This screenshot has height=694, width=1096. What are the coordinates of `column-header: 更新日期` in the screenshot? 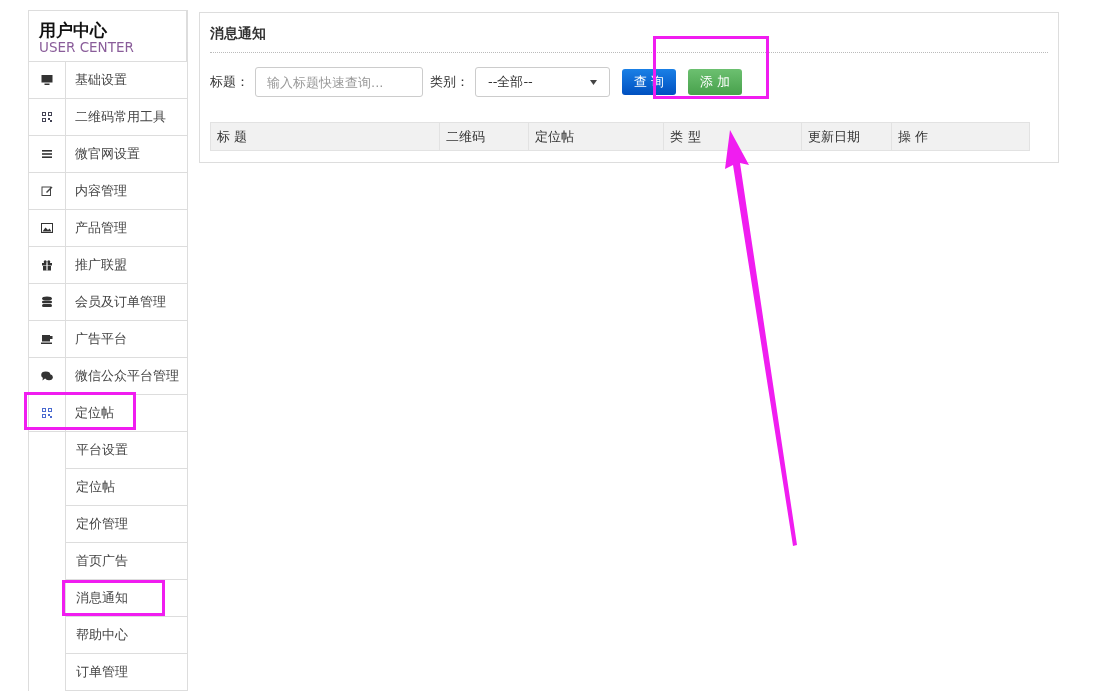 It's located at (846, 136).